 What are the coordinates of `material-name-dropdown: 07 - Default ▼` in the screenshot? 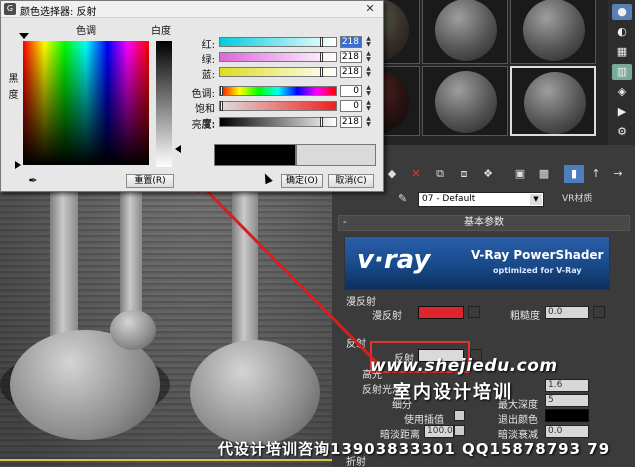 It's located at (481, 199).